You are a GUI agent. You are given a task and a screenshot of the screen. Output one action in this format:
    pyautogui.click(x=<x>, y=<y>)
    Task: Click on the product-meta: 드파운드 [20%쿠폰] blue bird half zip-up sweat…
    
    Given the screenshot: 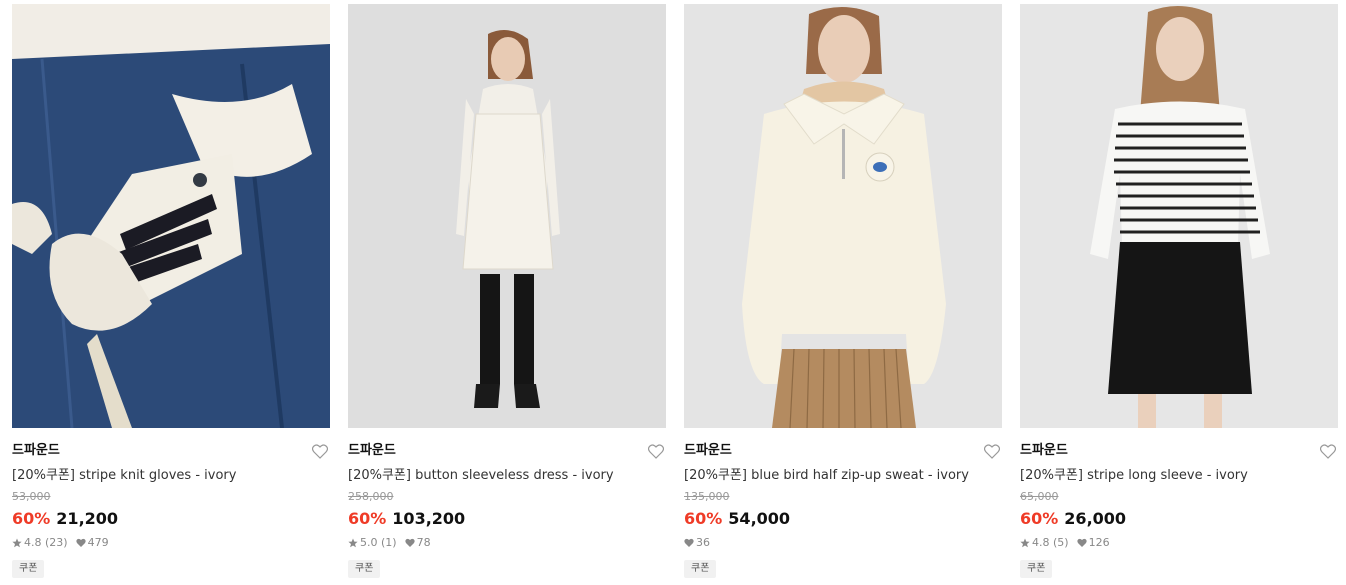 What is the action you would take?
    pyautogui.click(x=843, y=503)
    